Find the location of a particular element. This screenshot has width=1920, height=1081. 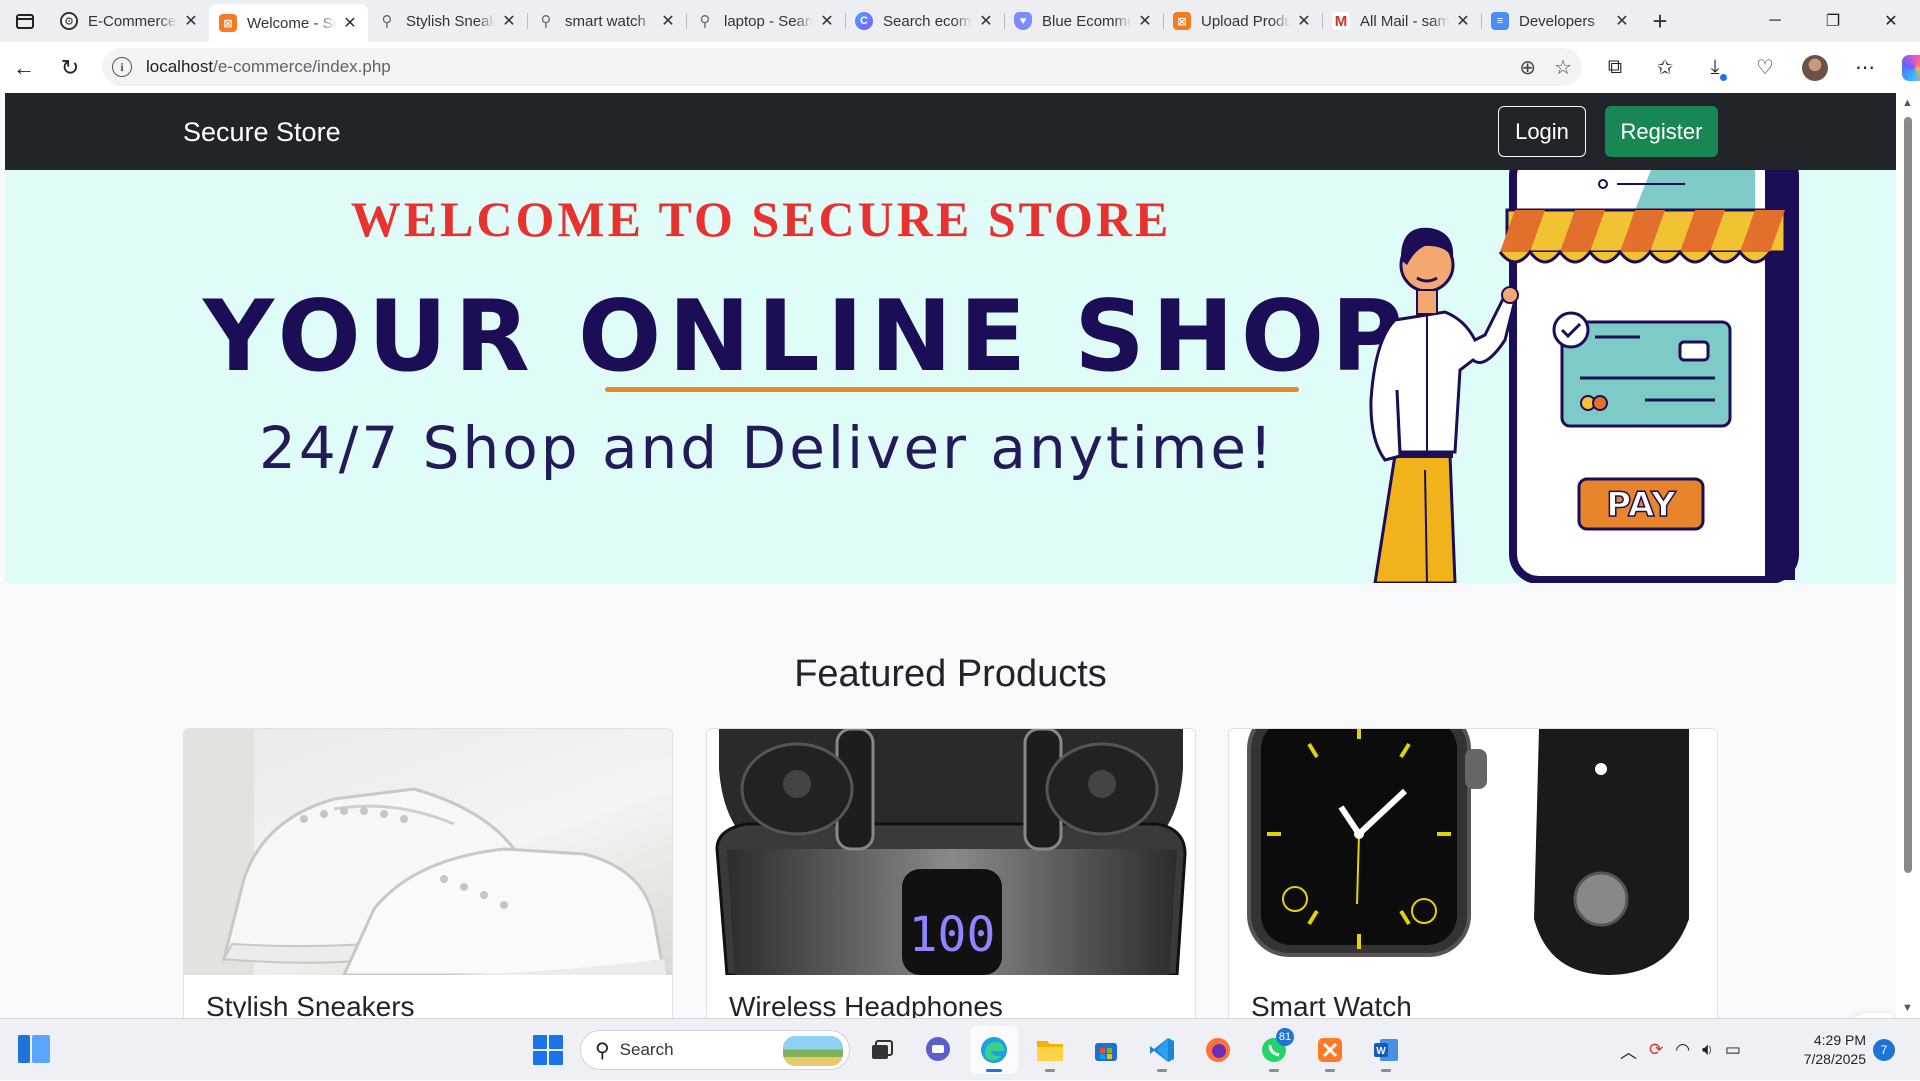

tab-developers: ≡ Developers ✕ is located at coordinates (1560, 21).